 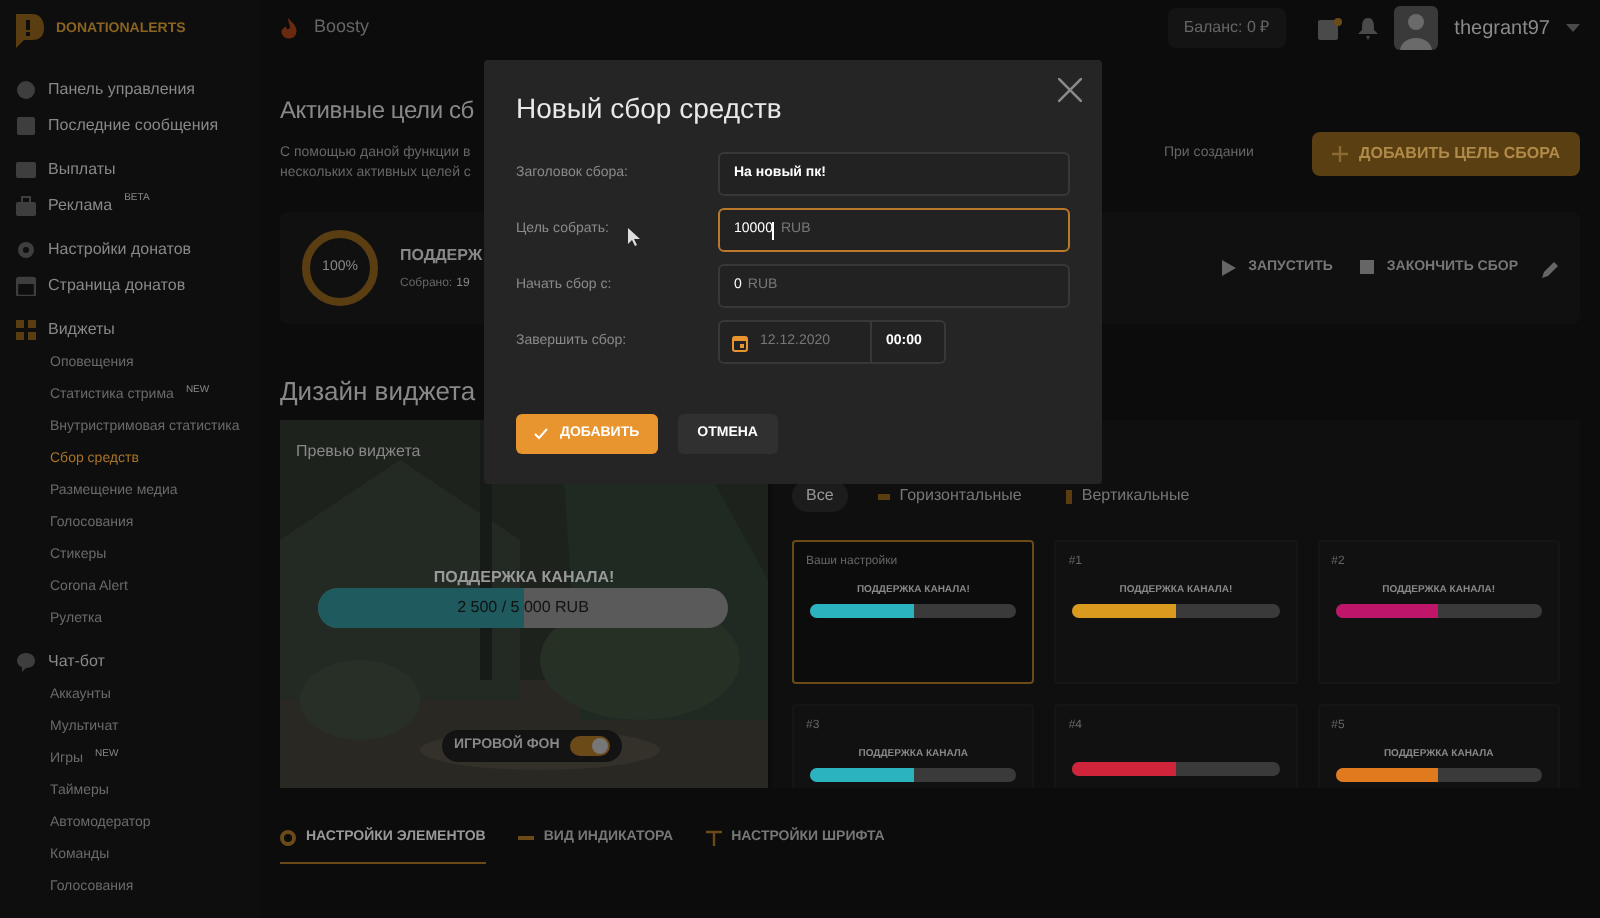 What do you see at coordinates (138, 662) in the screenshot?
I see `sidebar-item: Чат-бот` at bounding box center [138, 662].